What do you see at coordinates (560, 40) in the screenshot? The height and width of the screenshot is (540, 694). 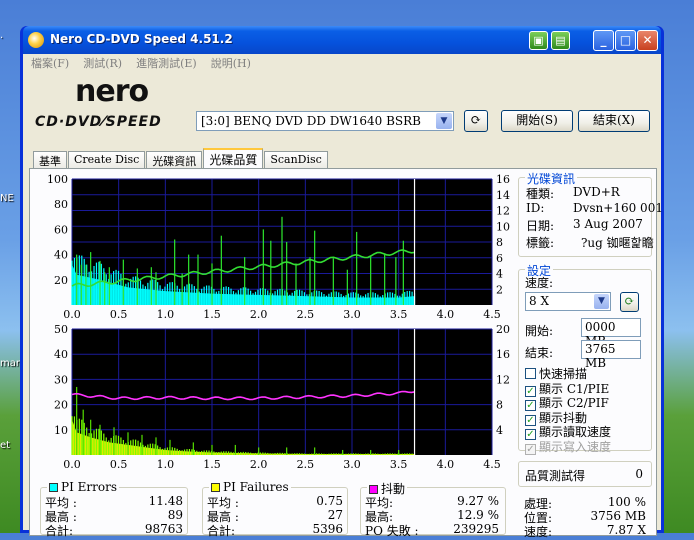 I see `save-icon: ▤` at bounding box center [560, 40].